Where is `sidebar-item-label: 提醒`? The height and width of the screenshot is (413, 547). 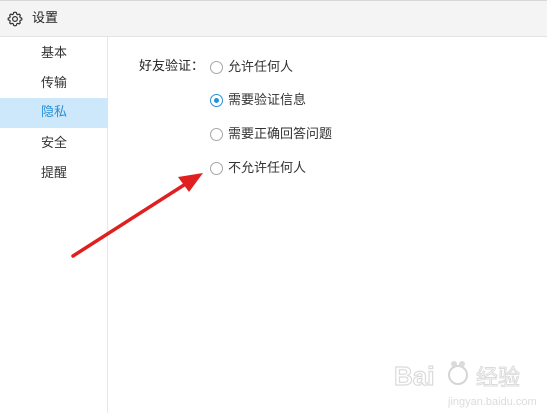
sidebar-item-label: 提醒 is located at coordinates (54, 173).